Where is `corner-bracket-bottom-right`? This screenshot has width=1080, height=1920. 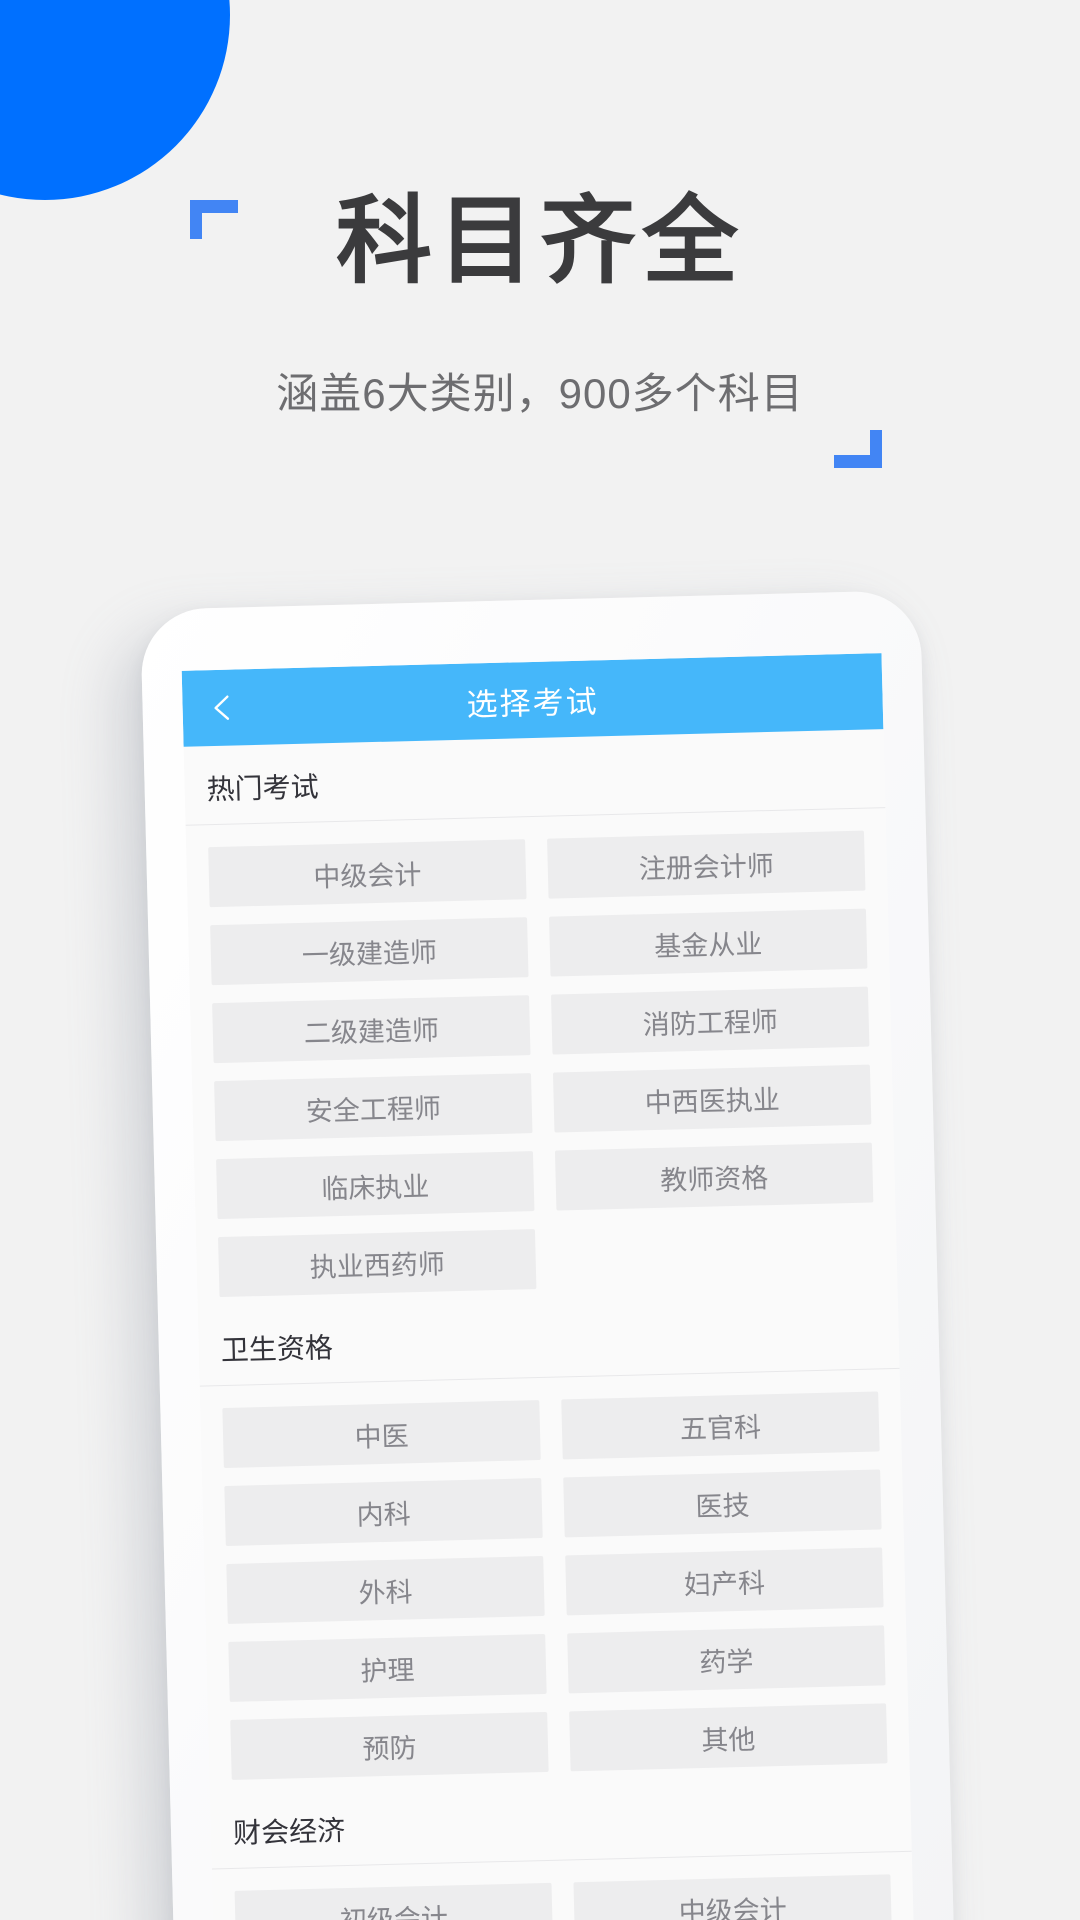 corner-bracket-bottom-right is located at coordinates (858, 449).